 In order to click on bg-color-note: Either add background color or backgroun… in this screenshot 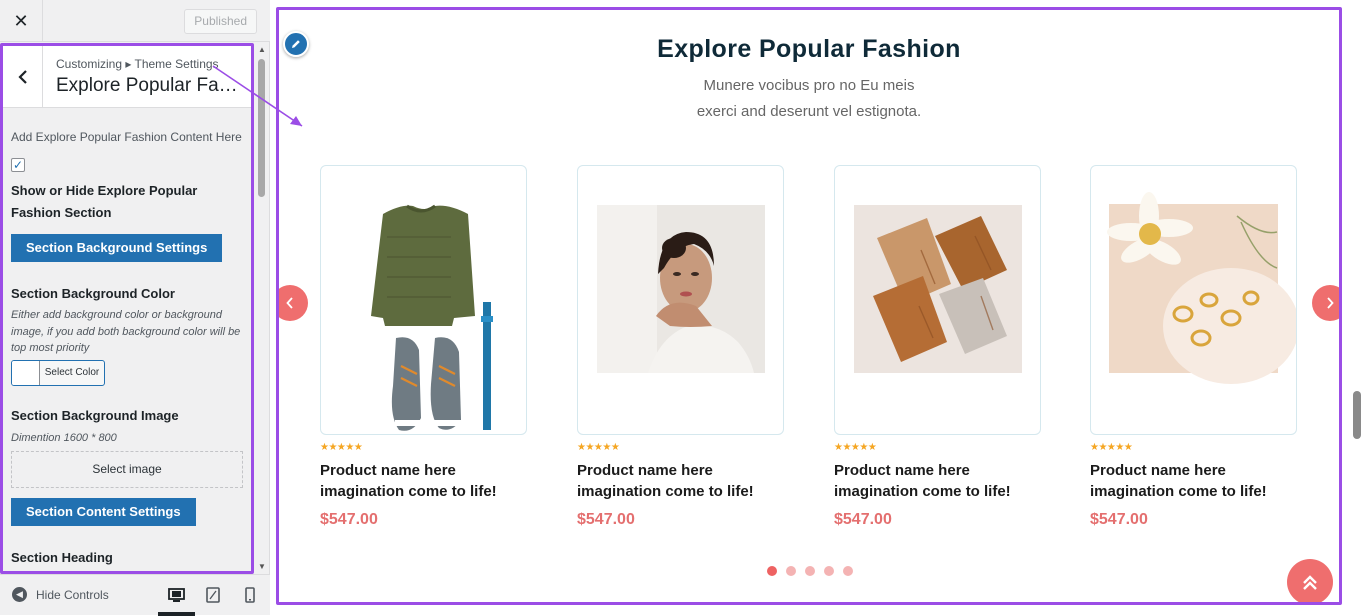, I will do `click(126, 331)`.